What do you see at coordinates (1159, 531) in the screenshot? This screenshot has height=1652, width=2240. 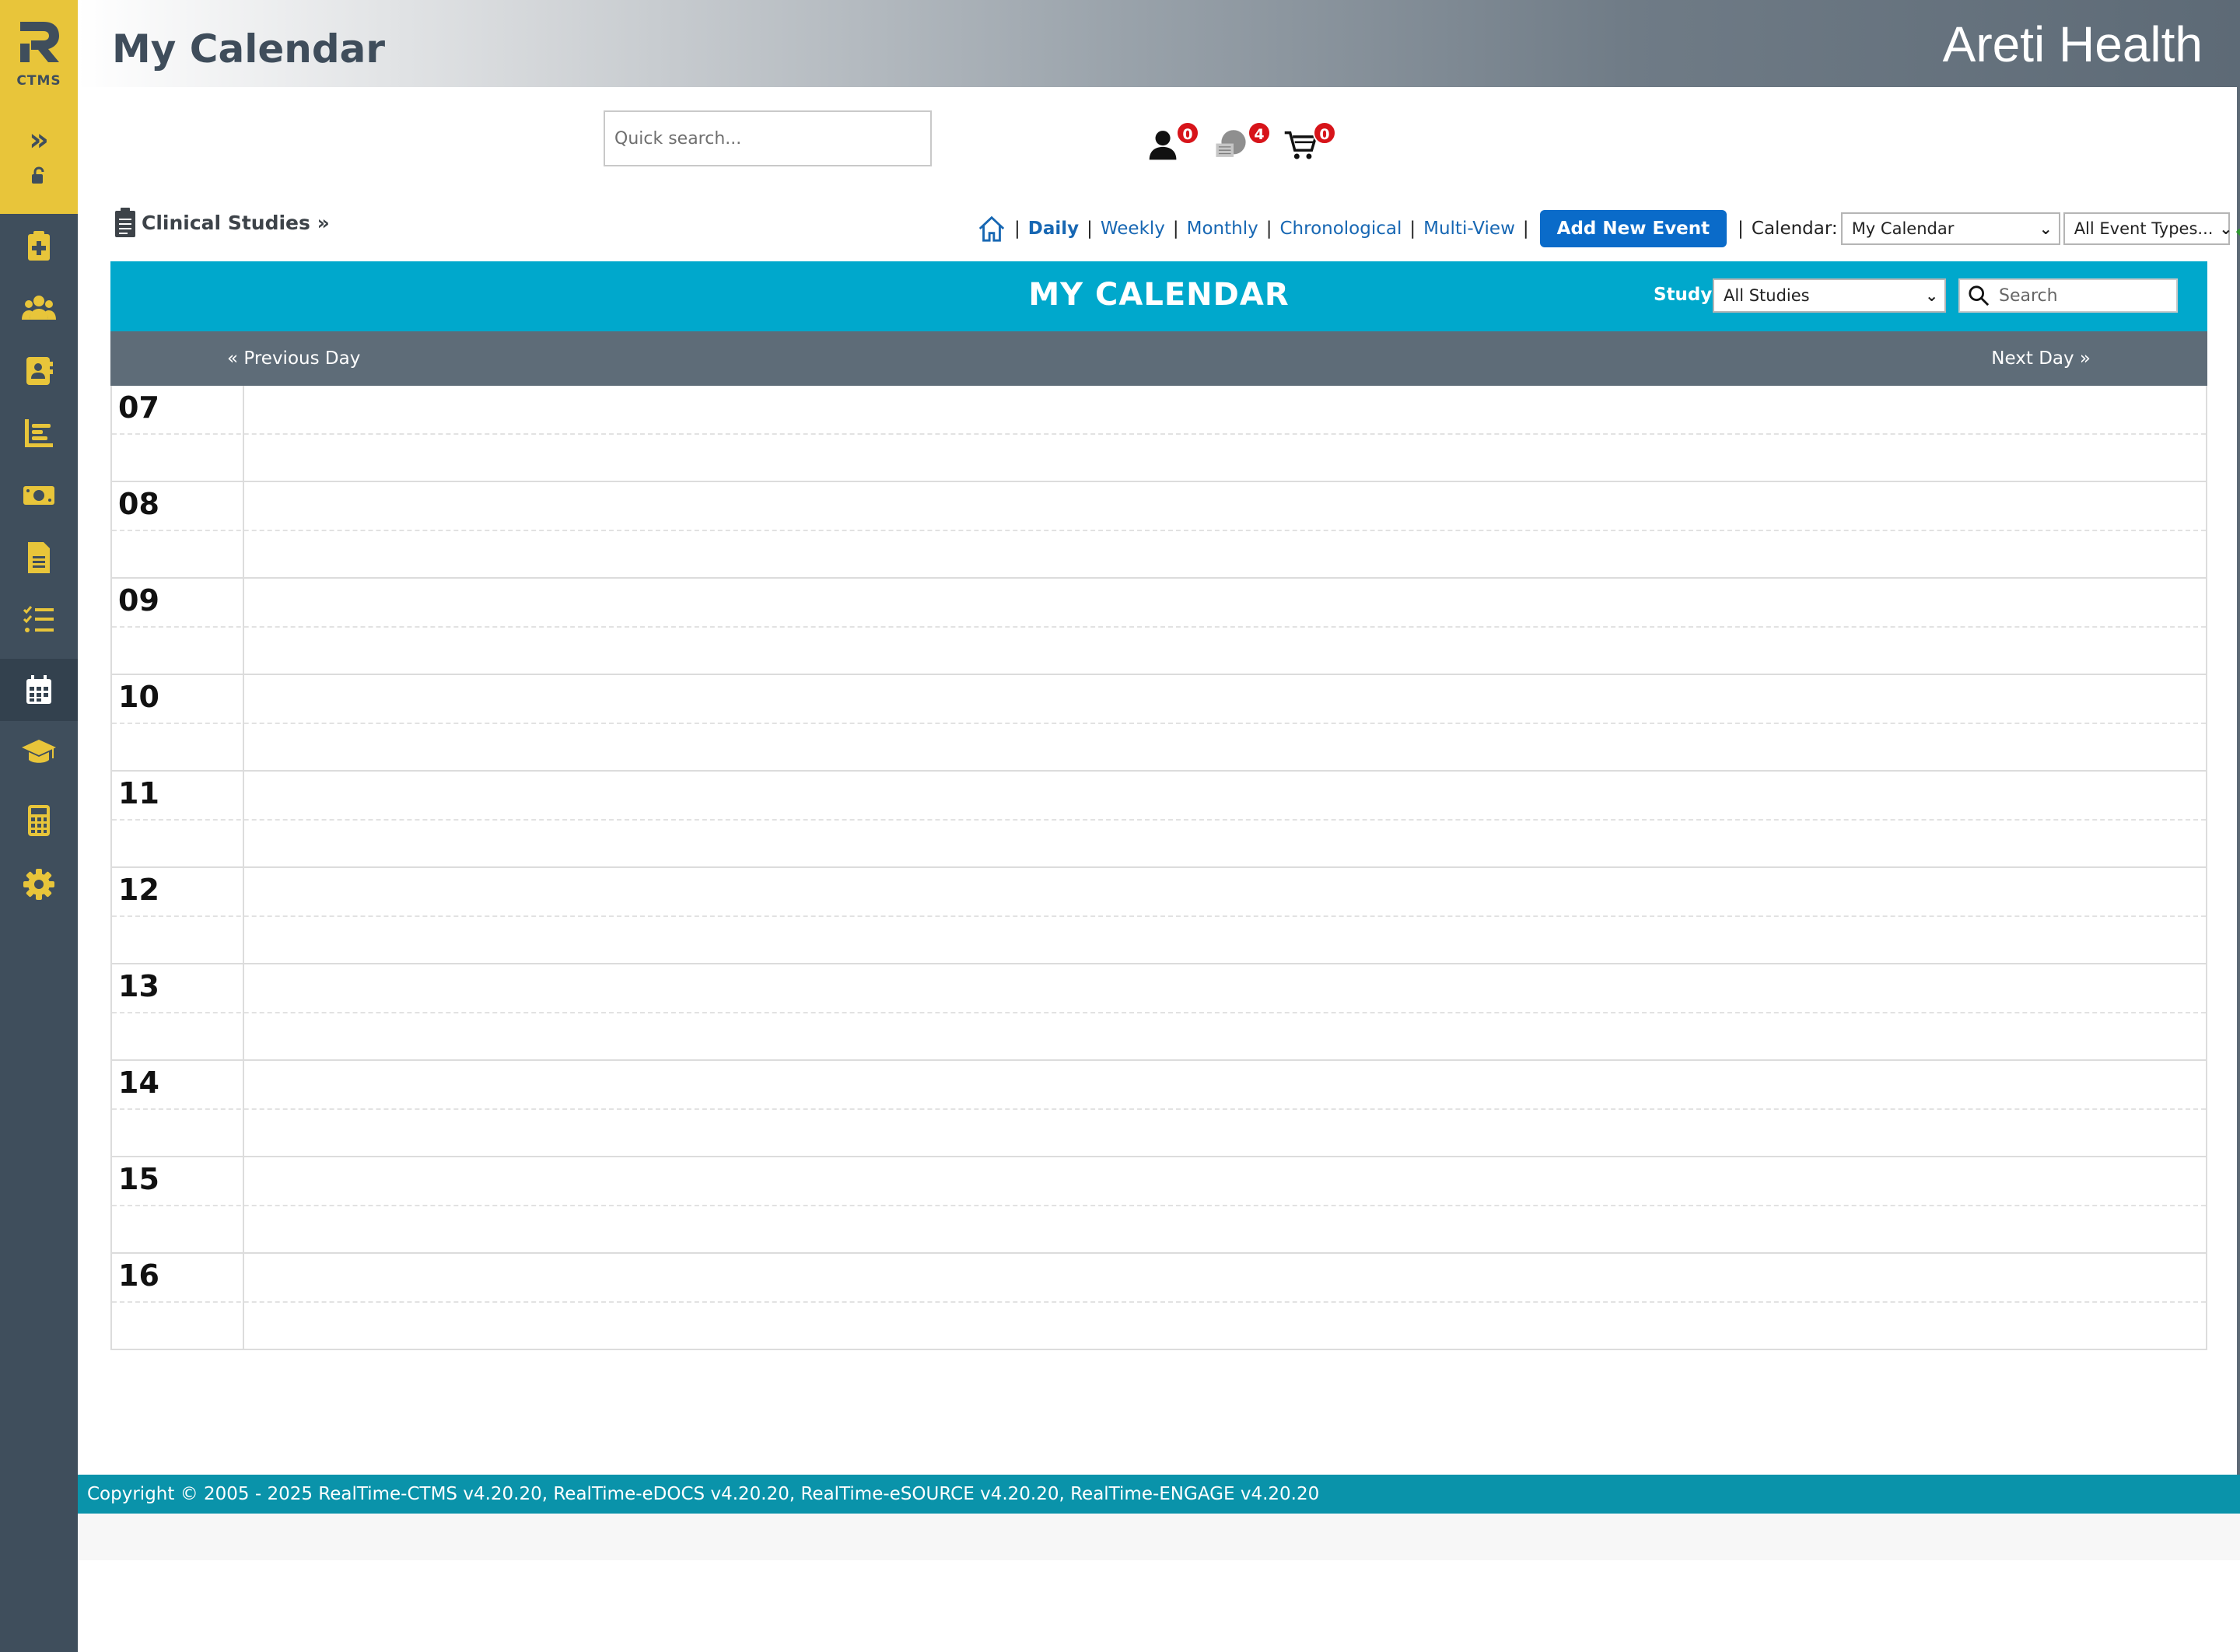 I see `hour-row: 08` at bounding box center [1159, 531].